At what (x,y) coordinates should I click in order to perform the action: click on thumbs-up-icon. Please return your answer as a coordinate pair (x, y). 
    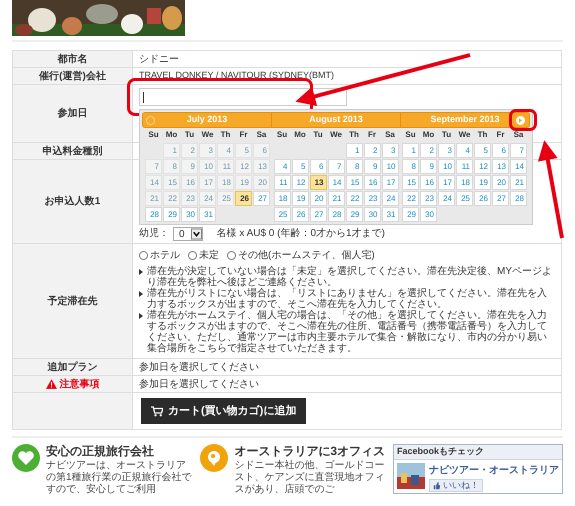
    Looking at the image, I should click on (437, 486).